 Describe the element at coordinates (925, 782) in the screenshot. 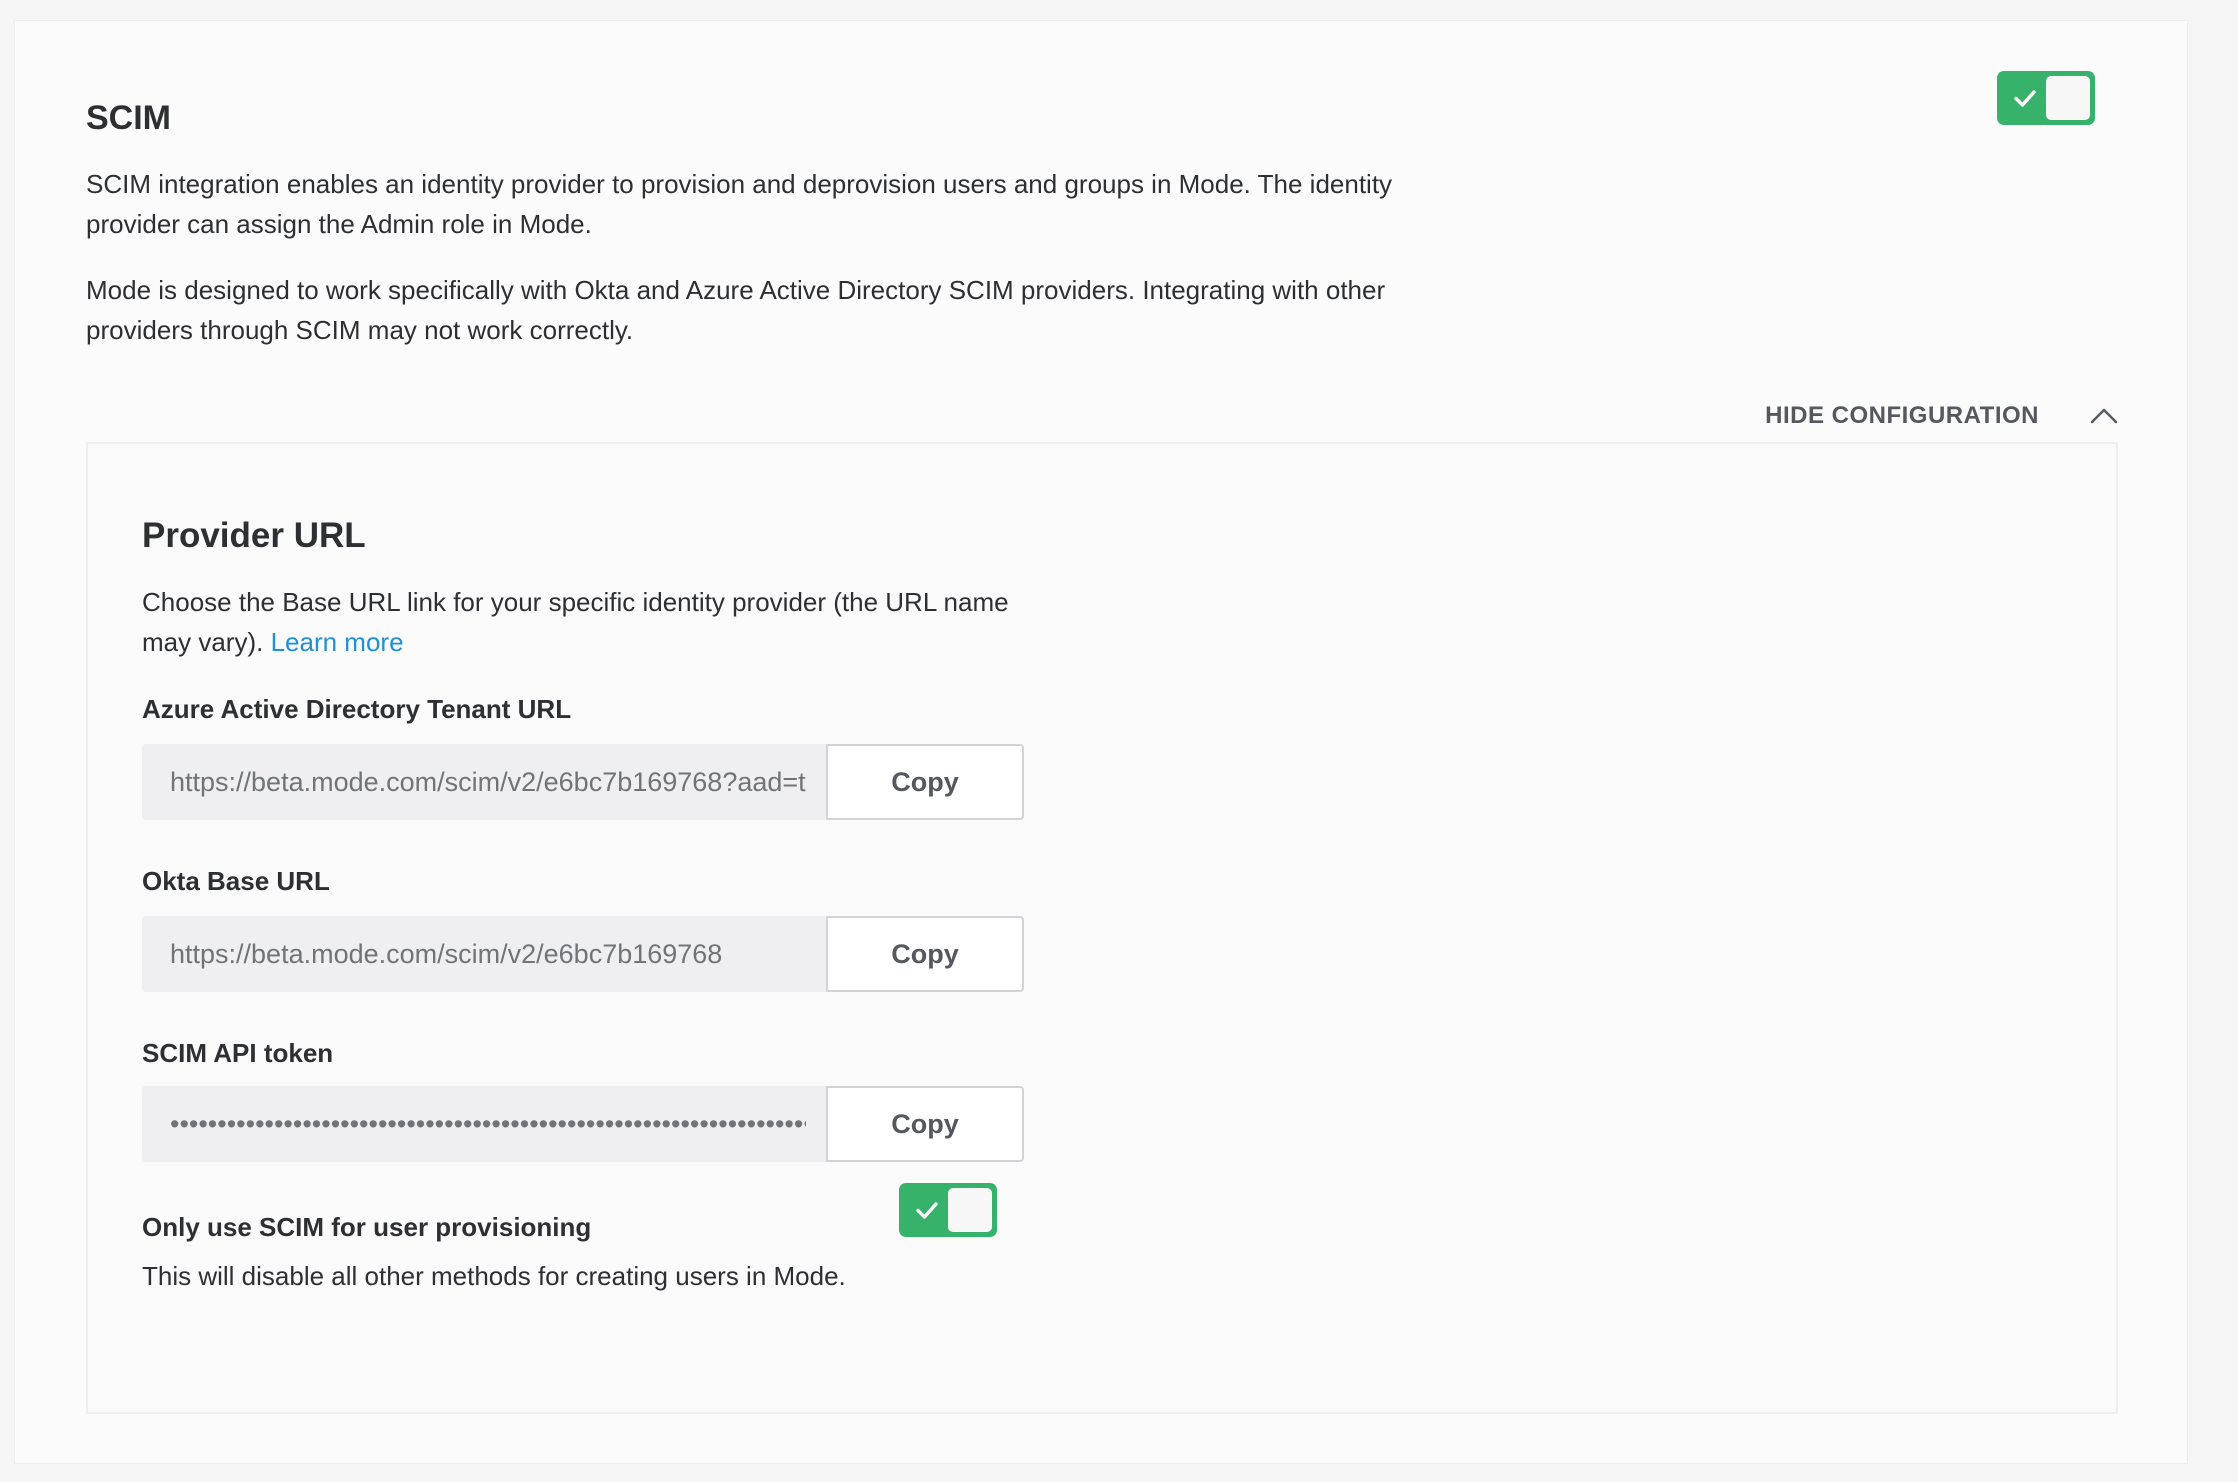

I see `copy-azure-url-button: Copy` at that location.